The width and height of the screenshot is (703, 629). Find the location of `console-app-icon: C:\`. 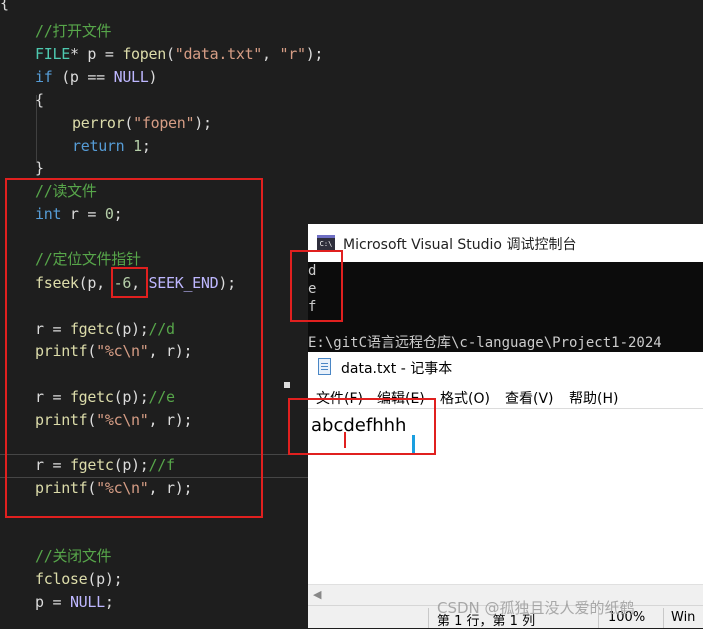

console-app-icon: C:\ is located at coordinates (326, 242).